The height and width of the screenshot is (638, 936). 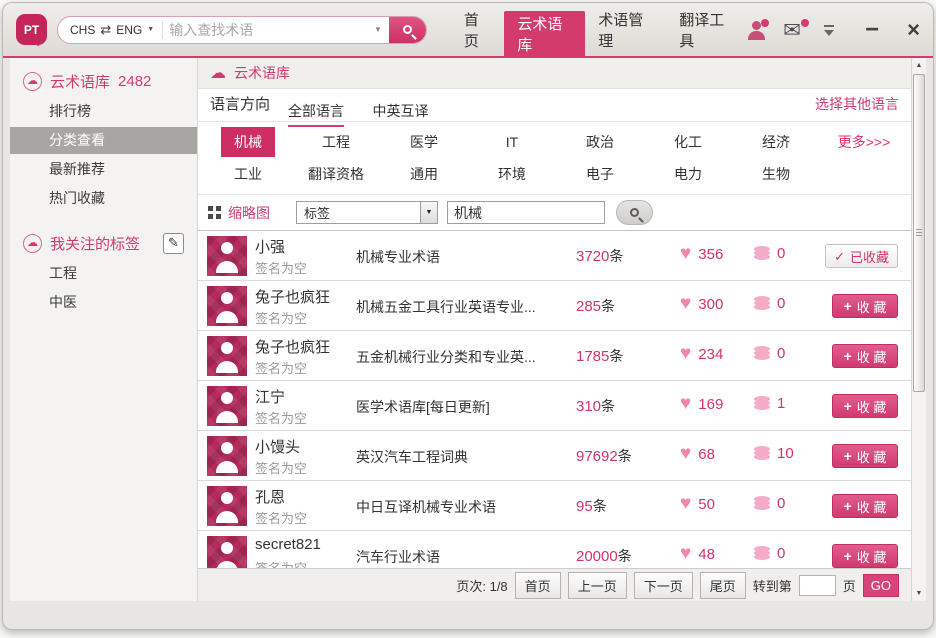 I want to click on vertical-scrollbar, so click(x=918, y=329).